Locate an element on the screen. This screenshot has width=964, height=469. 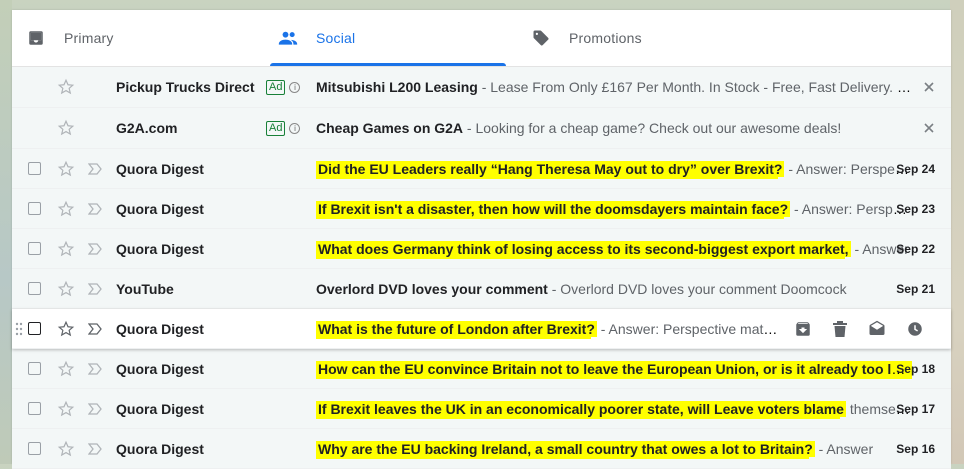
date: Sep 17 is located at coordinates (915, 408).